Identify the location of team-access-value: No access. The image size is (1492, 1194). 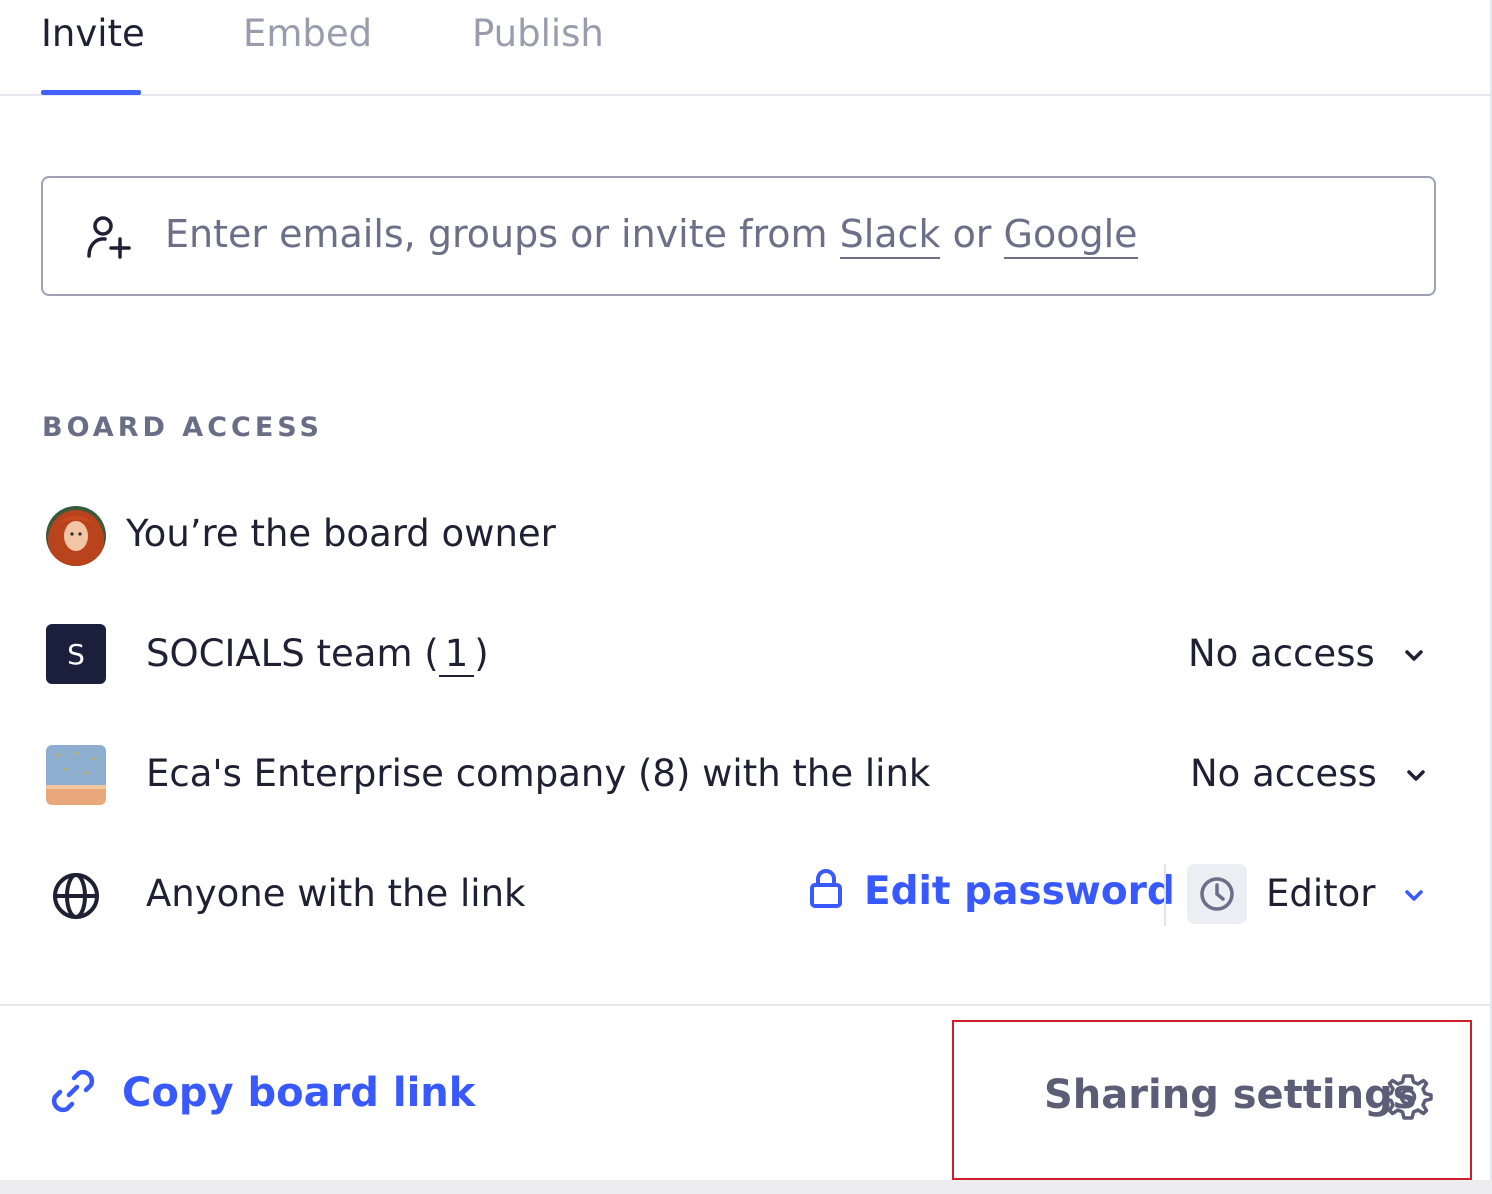
(1281, 653).